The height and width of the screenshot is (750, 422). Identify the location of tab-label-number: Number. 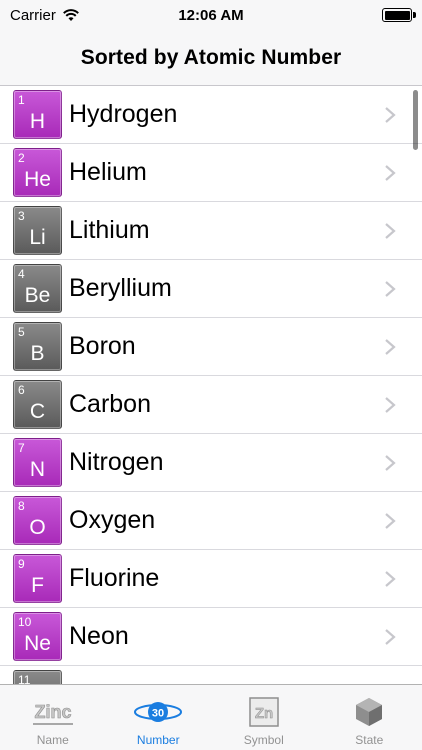
(158, 740).